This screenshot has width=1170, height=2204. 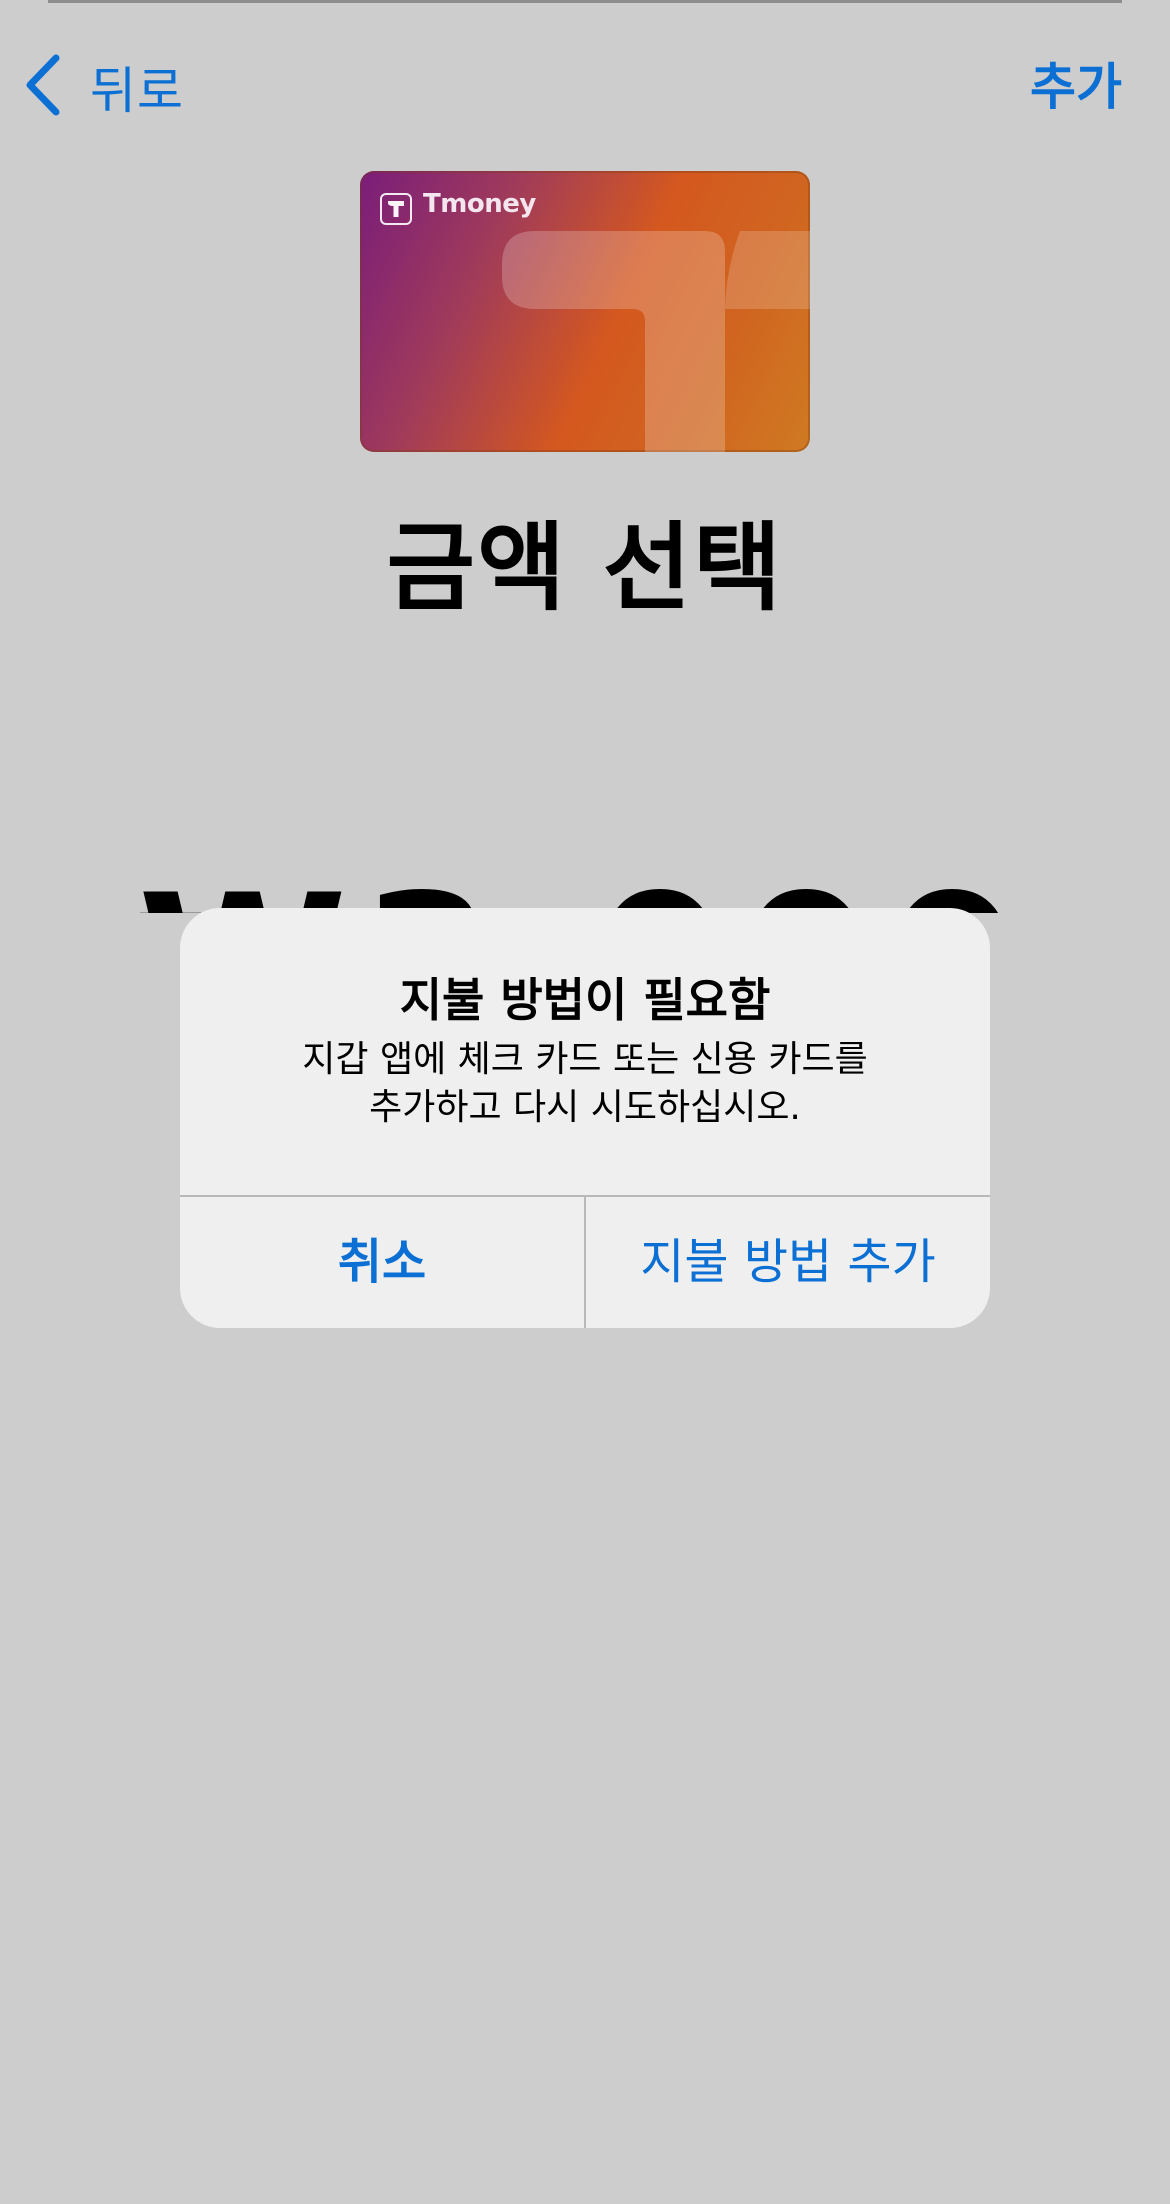 I want to click on alert-message: 지갑 앱에 체크 카드 또는 신용 카드를 추가하고 다시 시도하십시오., so click(x=585, y=1084).